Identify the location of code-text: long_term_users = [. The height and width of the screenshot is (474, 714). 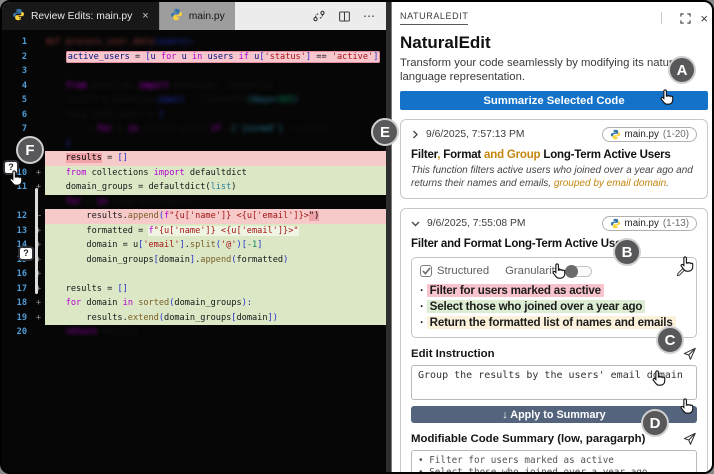
(105, 114).